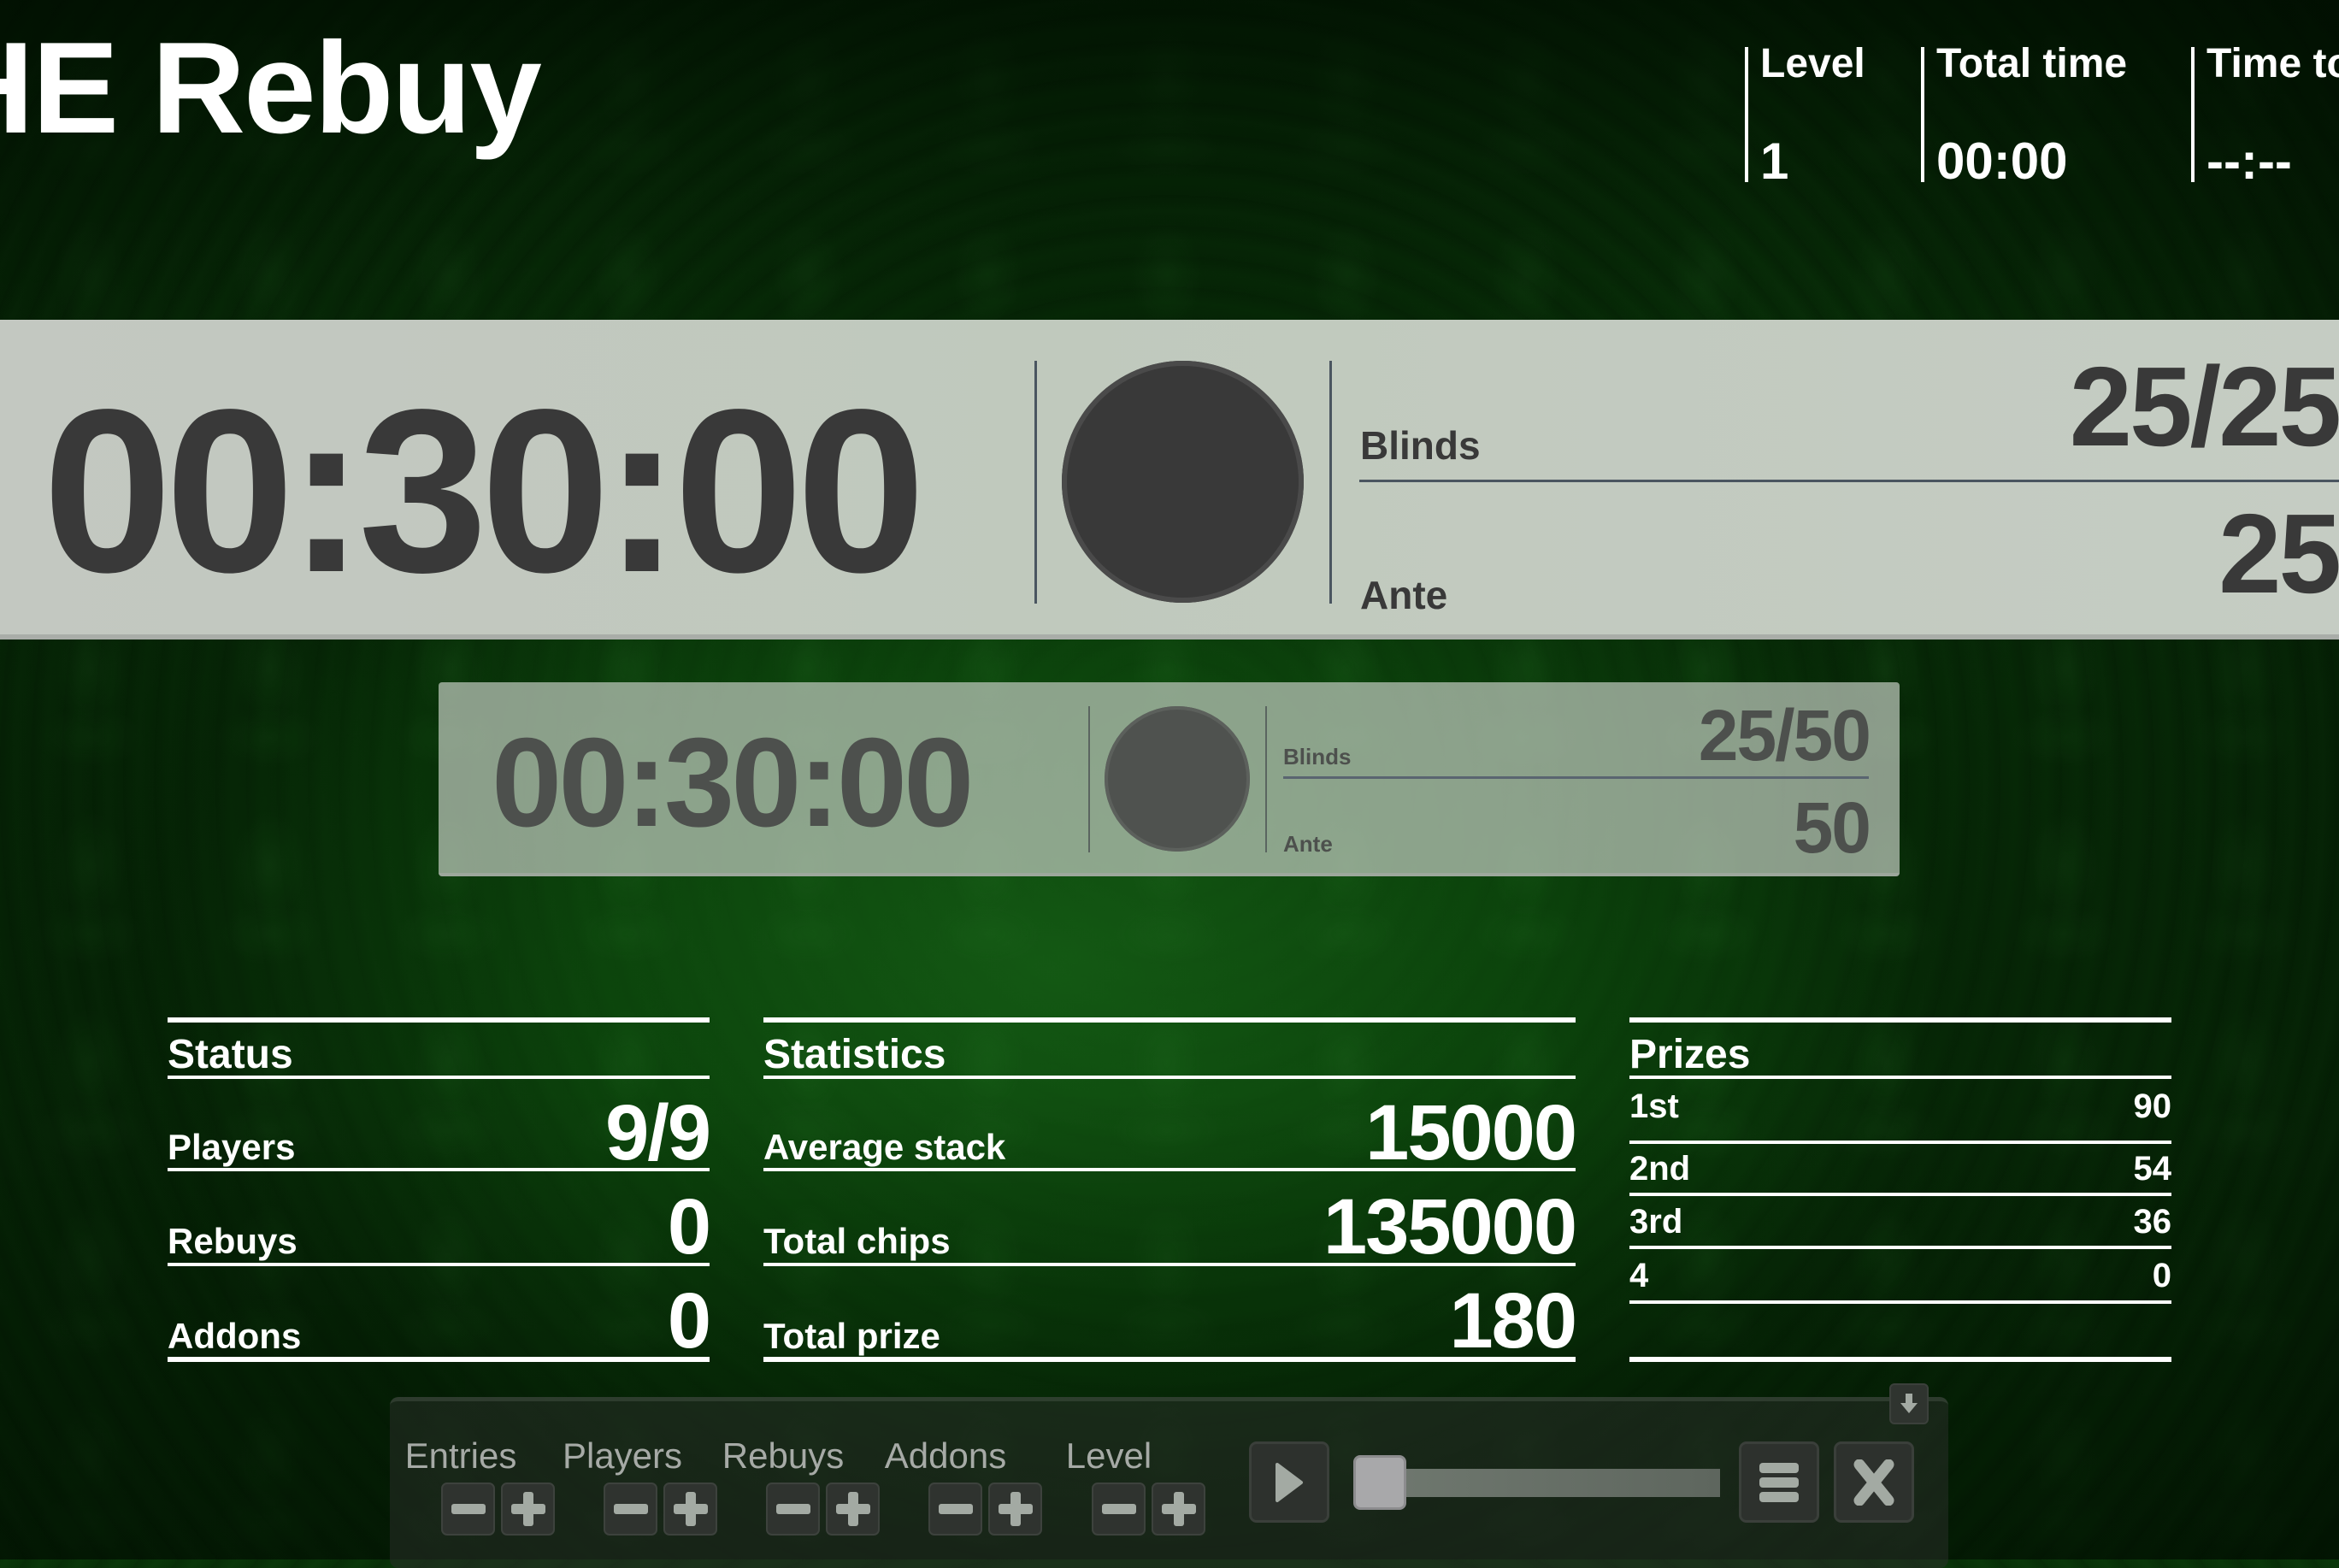 The image size is (2339, 1568). What do you see at coordinates (1660, 1169) in the screenshot?
I see `prize-place: 2nd` at bounding box center [1660, 1169].